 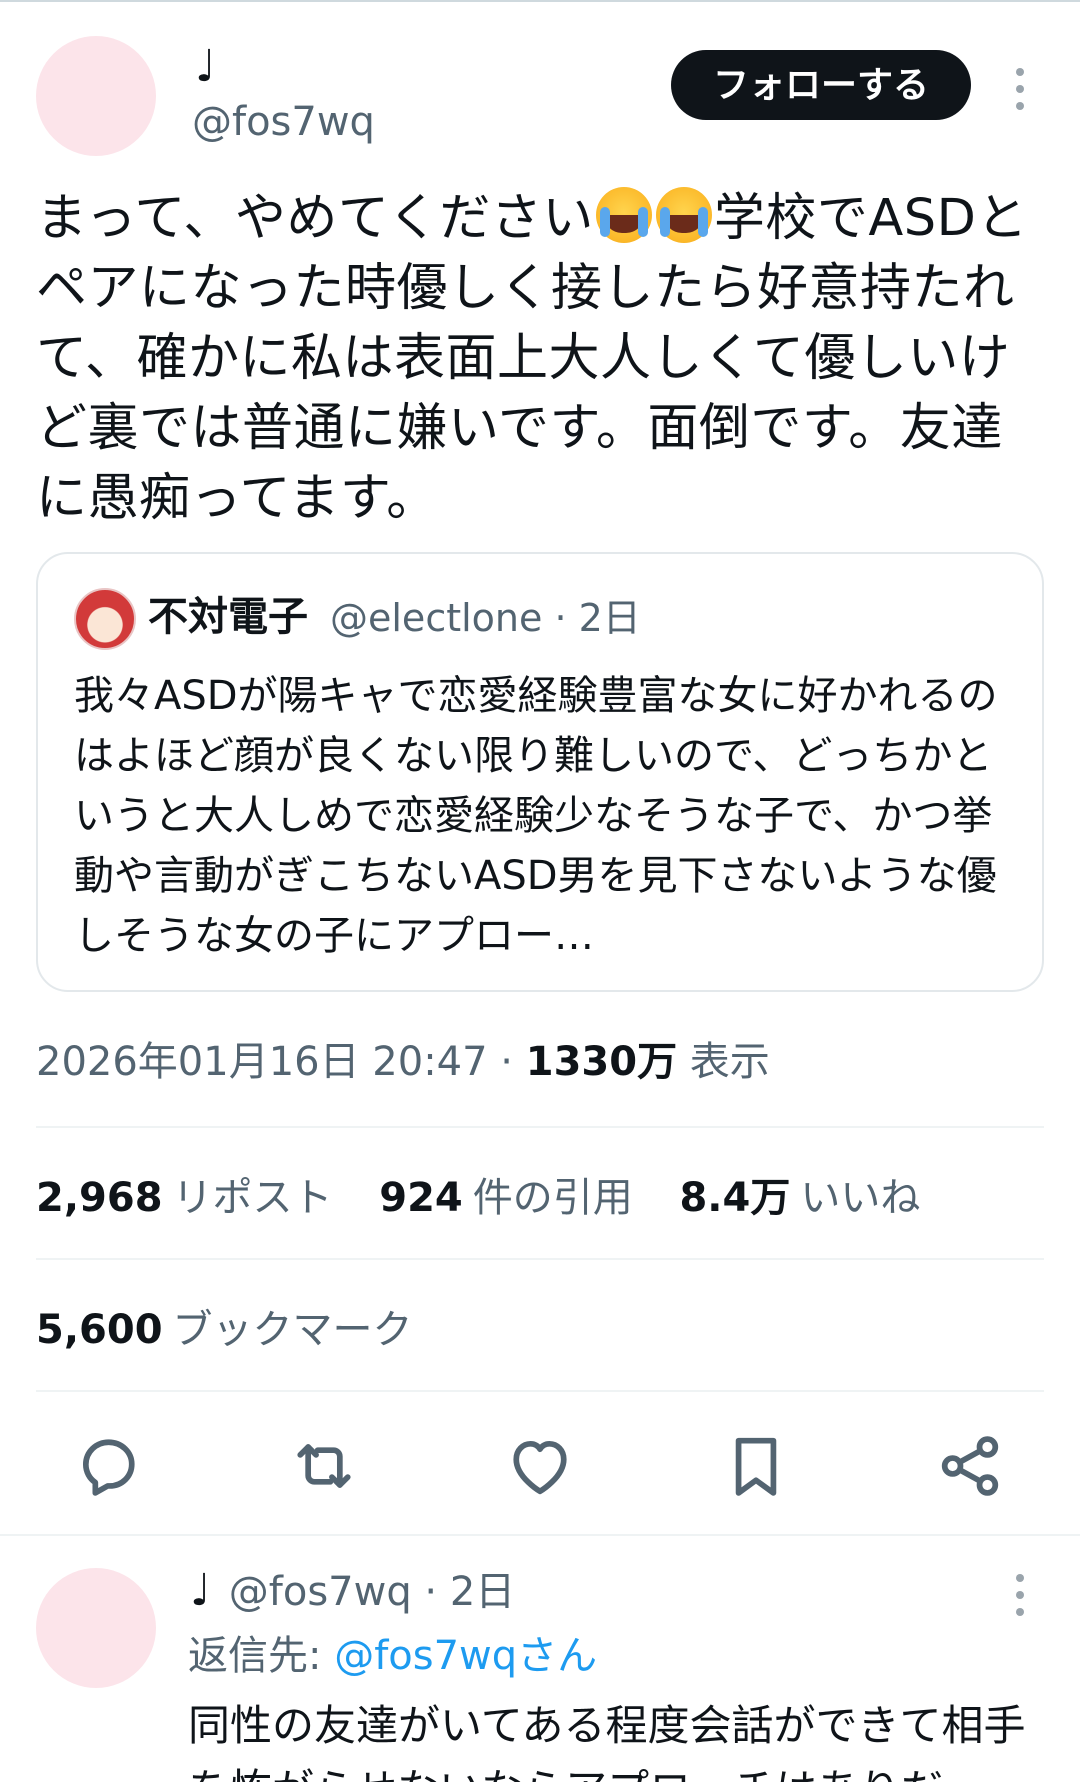 What do you see at coordinates (184, 1198) in the screenshot?
I see `reposts-stat: 2,968 リポスト` at bounding box center [184, 1198].